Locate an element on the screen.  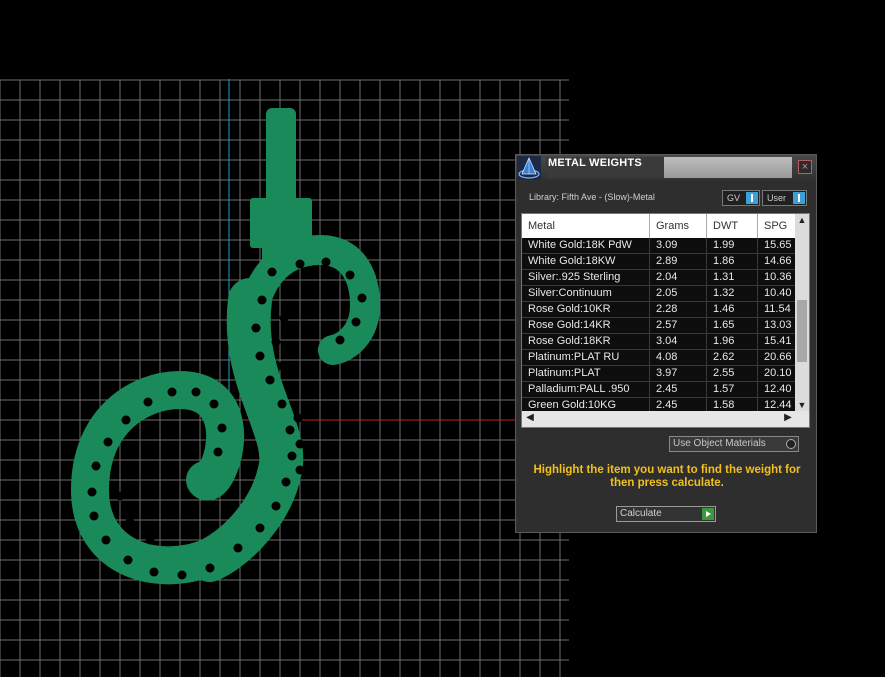
vertical-scroll-thumb is located at coordinates (802, 331).